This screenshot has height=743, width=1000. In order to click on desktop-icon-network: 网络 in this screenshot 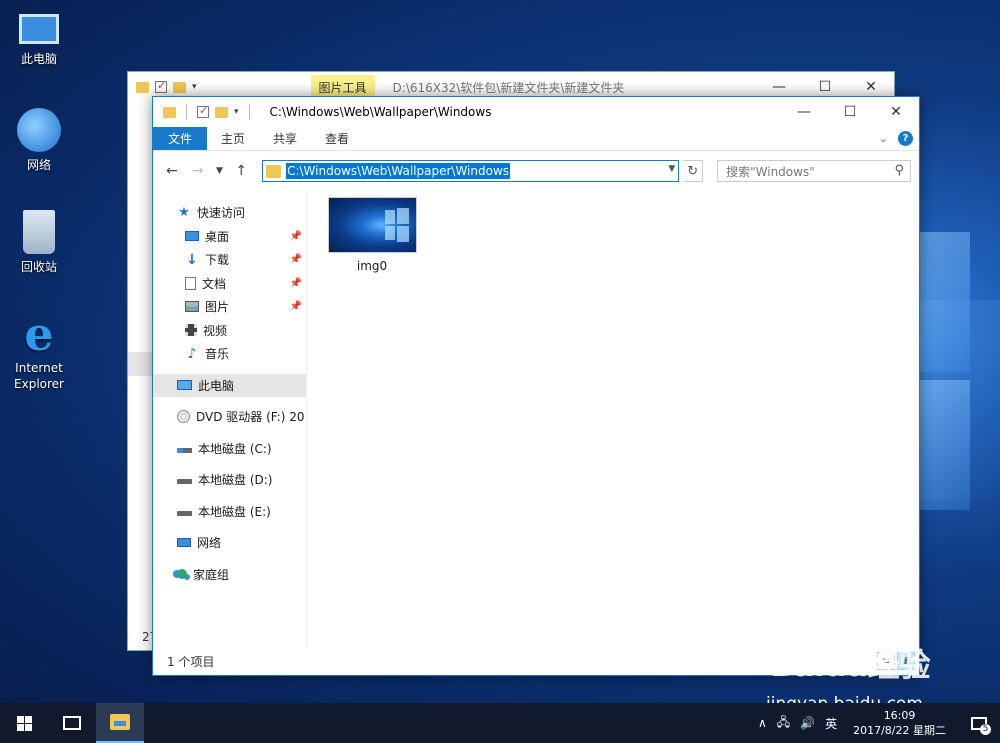, I will do `click(39, 140)`.